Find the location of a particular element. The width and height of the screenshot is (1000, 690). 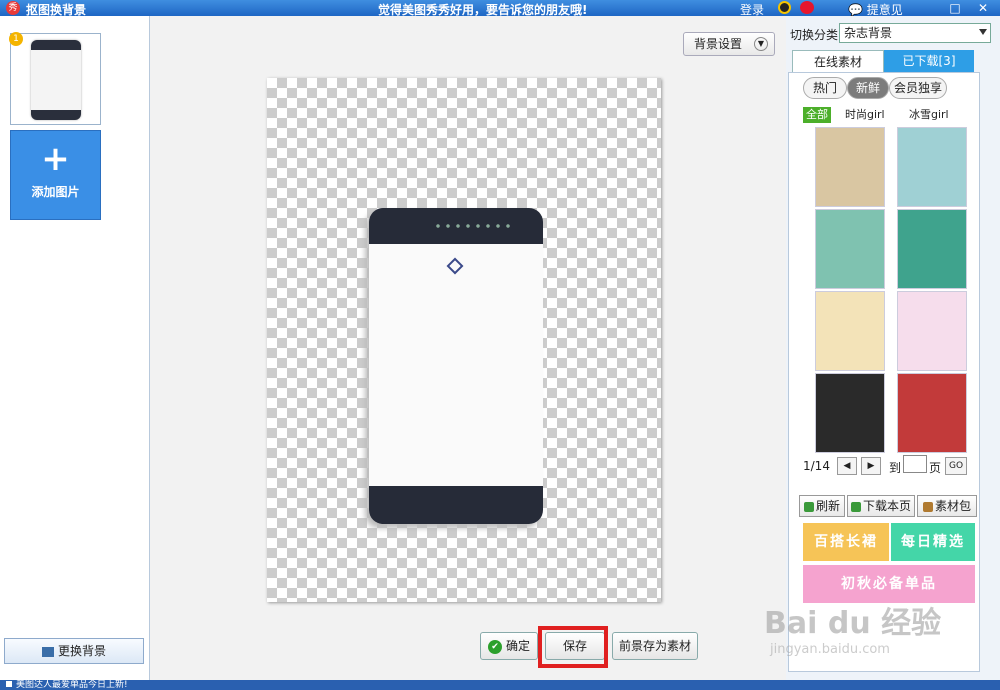

check-icon: ✔ is located at coordinates (494, 646).